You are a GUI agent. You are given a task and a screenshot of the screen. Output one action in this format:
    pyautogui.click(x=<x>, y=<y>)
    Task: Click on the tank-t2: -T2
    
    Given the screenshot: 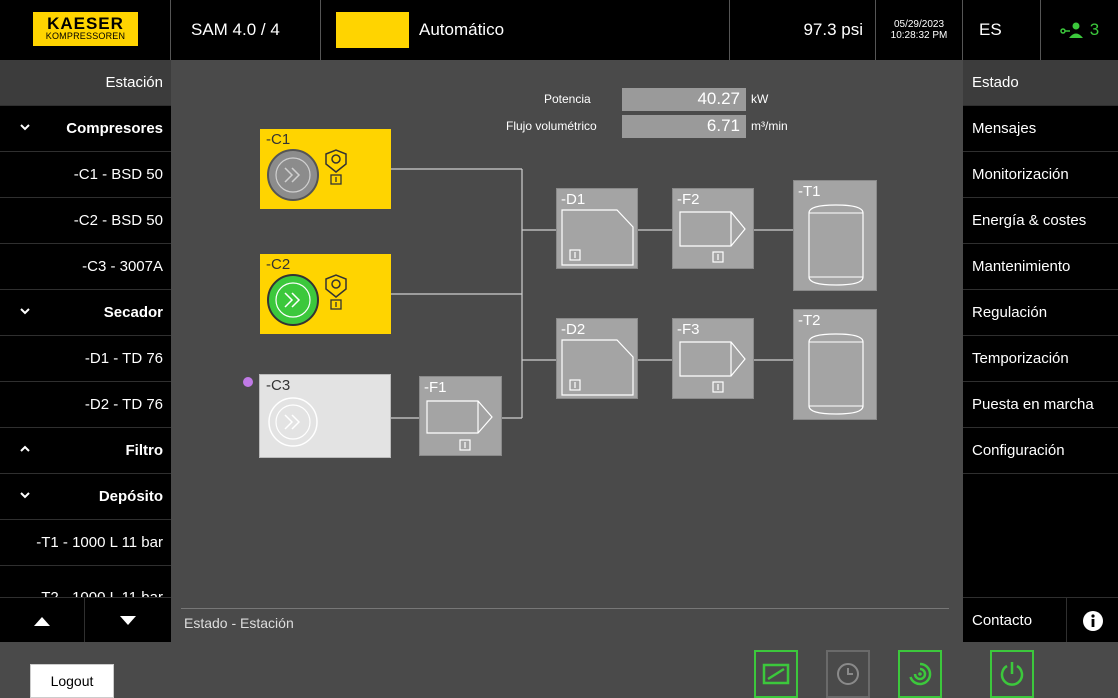 What is the action you would take?
    pyautogui.click(x=835, y=364)
    